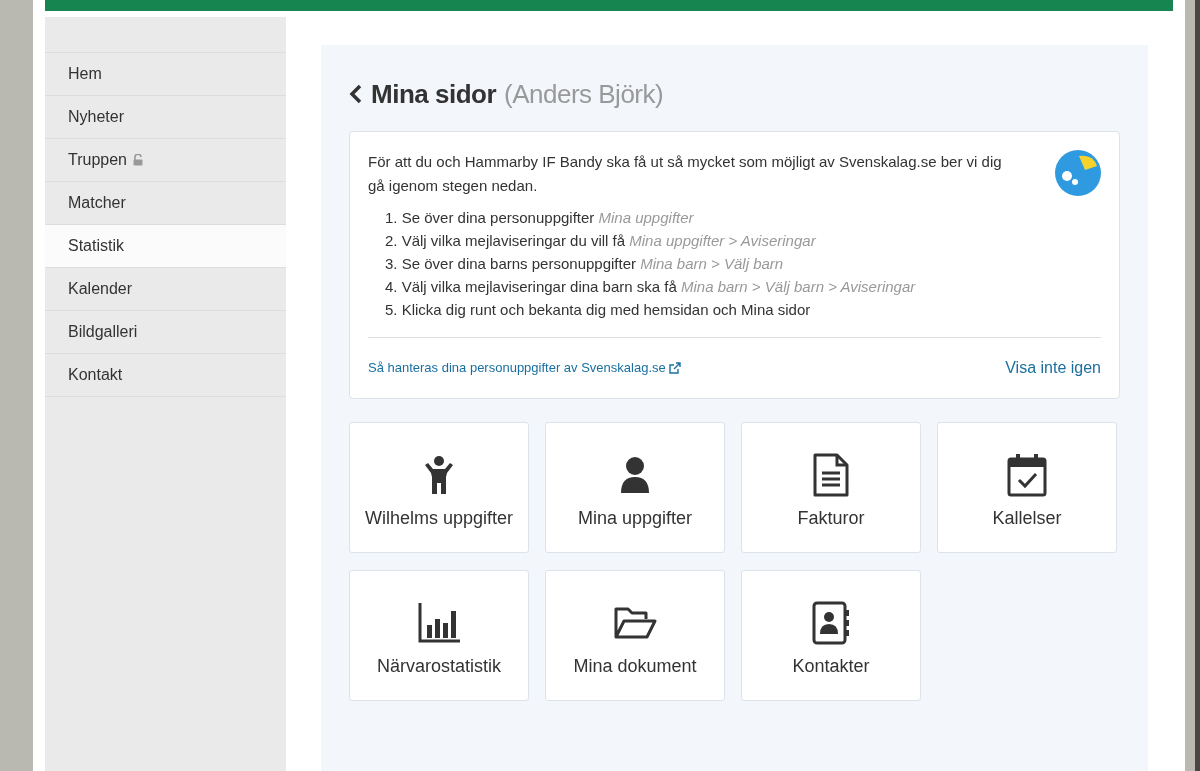  Describe the element at coordinates (1078, 173) in the screenshot. I see `logo-icon` at that location.